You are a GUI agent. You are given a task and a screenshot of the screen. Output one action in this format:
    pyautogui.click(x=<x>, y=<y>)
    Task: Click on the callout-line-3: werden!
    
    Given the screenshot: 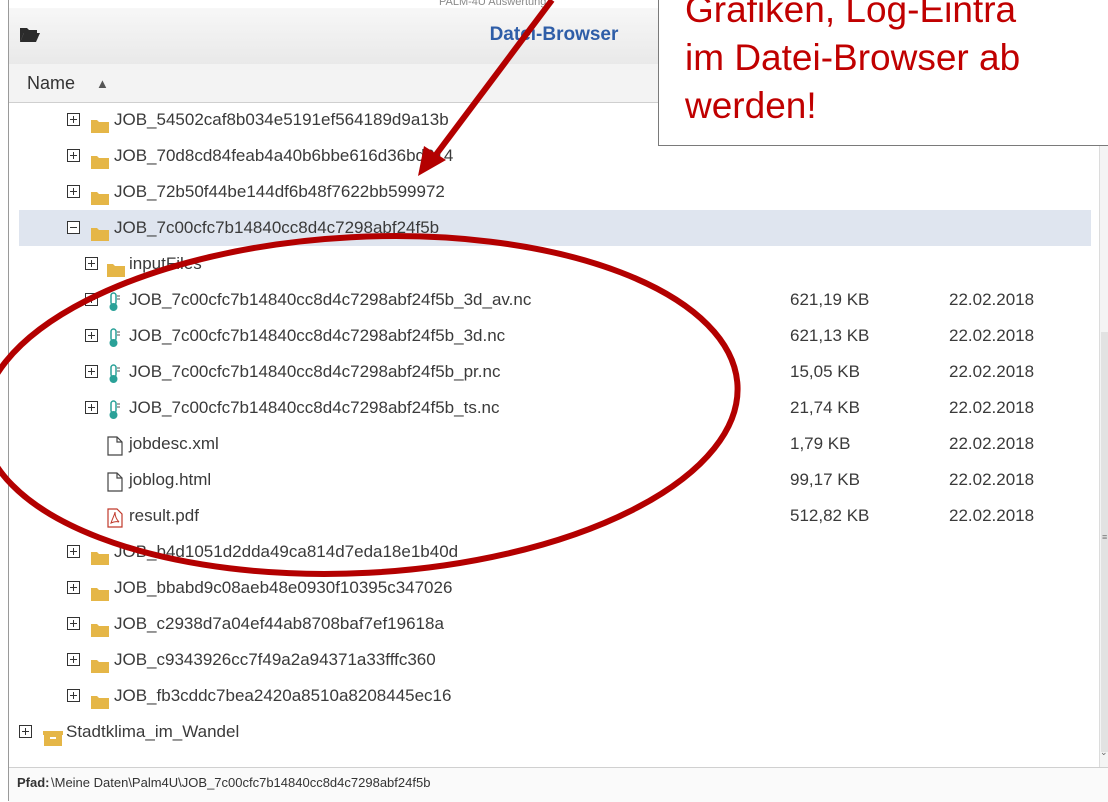 What is the action you would take?
    pyautogui.click(x=751, y=105)
    